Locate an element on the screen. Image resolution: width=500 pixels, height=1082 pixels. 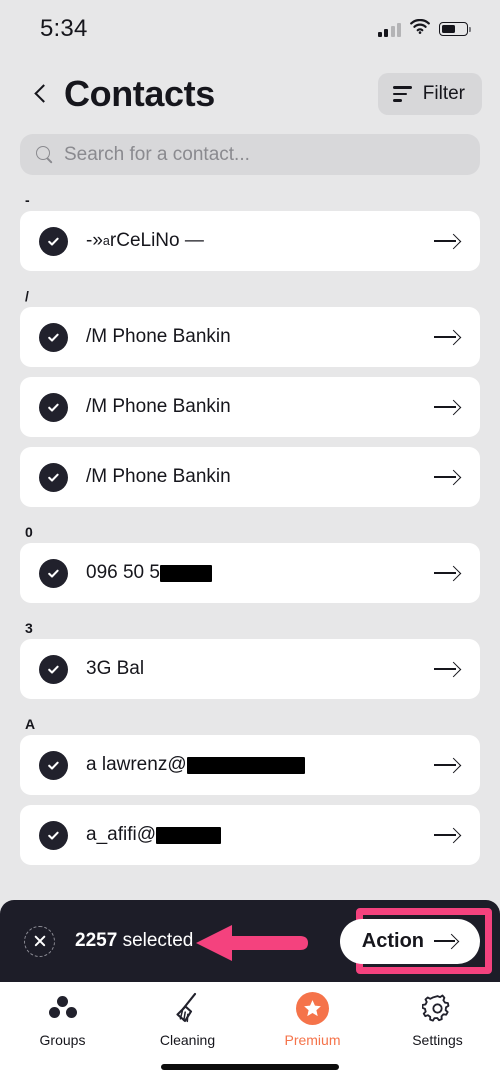
page-title: Contacts is located at coordinates (139, 93).